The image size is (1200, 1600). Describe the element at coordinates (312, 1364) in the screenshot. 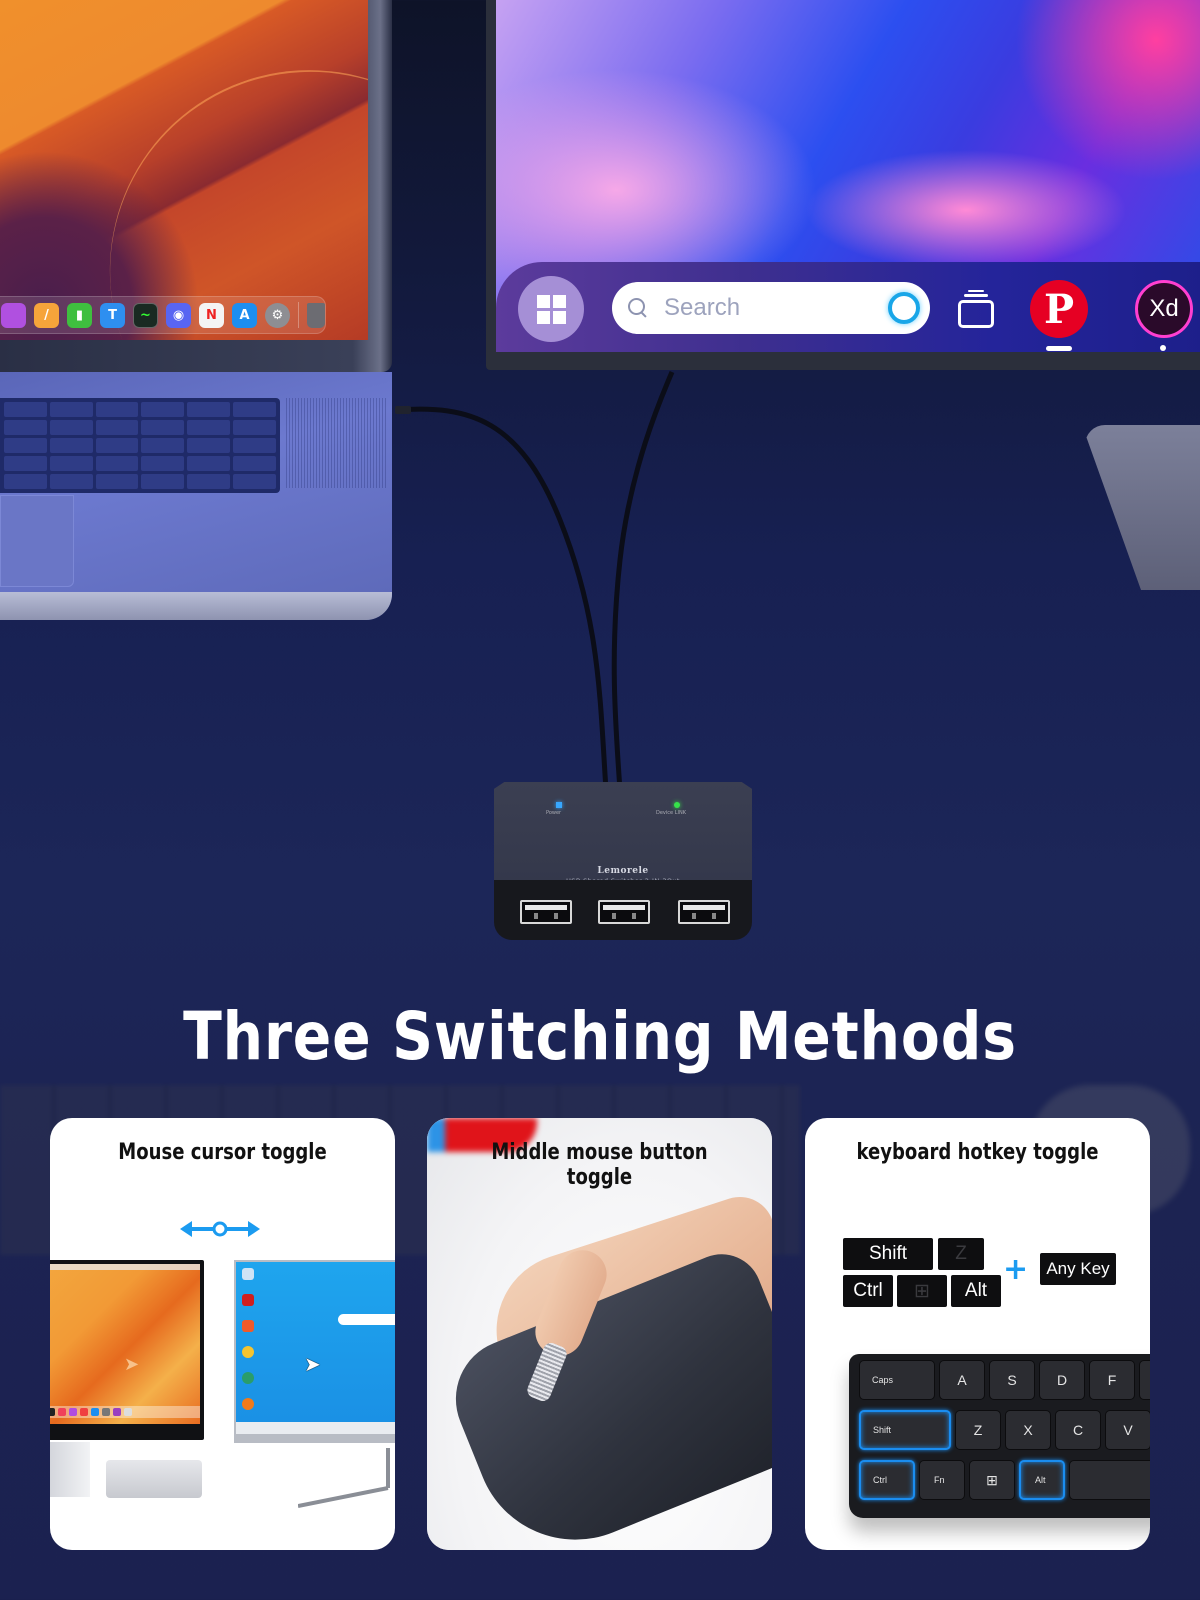

I see `active-cursor-icon: ➤` at that location.